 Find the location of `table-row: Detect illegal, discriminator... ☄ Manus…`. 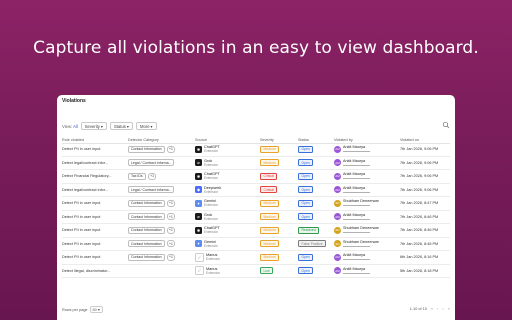

table-row: Detect illegal, discriminator... ☄ Manus… is located at coordinates (256, 271).